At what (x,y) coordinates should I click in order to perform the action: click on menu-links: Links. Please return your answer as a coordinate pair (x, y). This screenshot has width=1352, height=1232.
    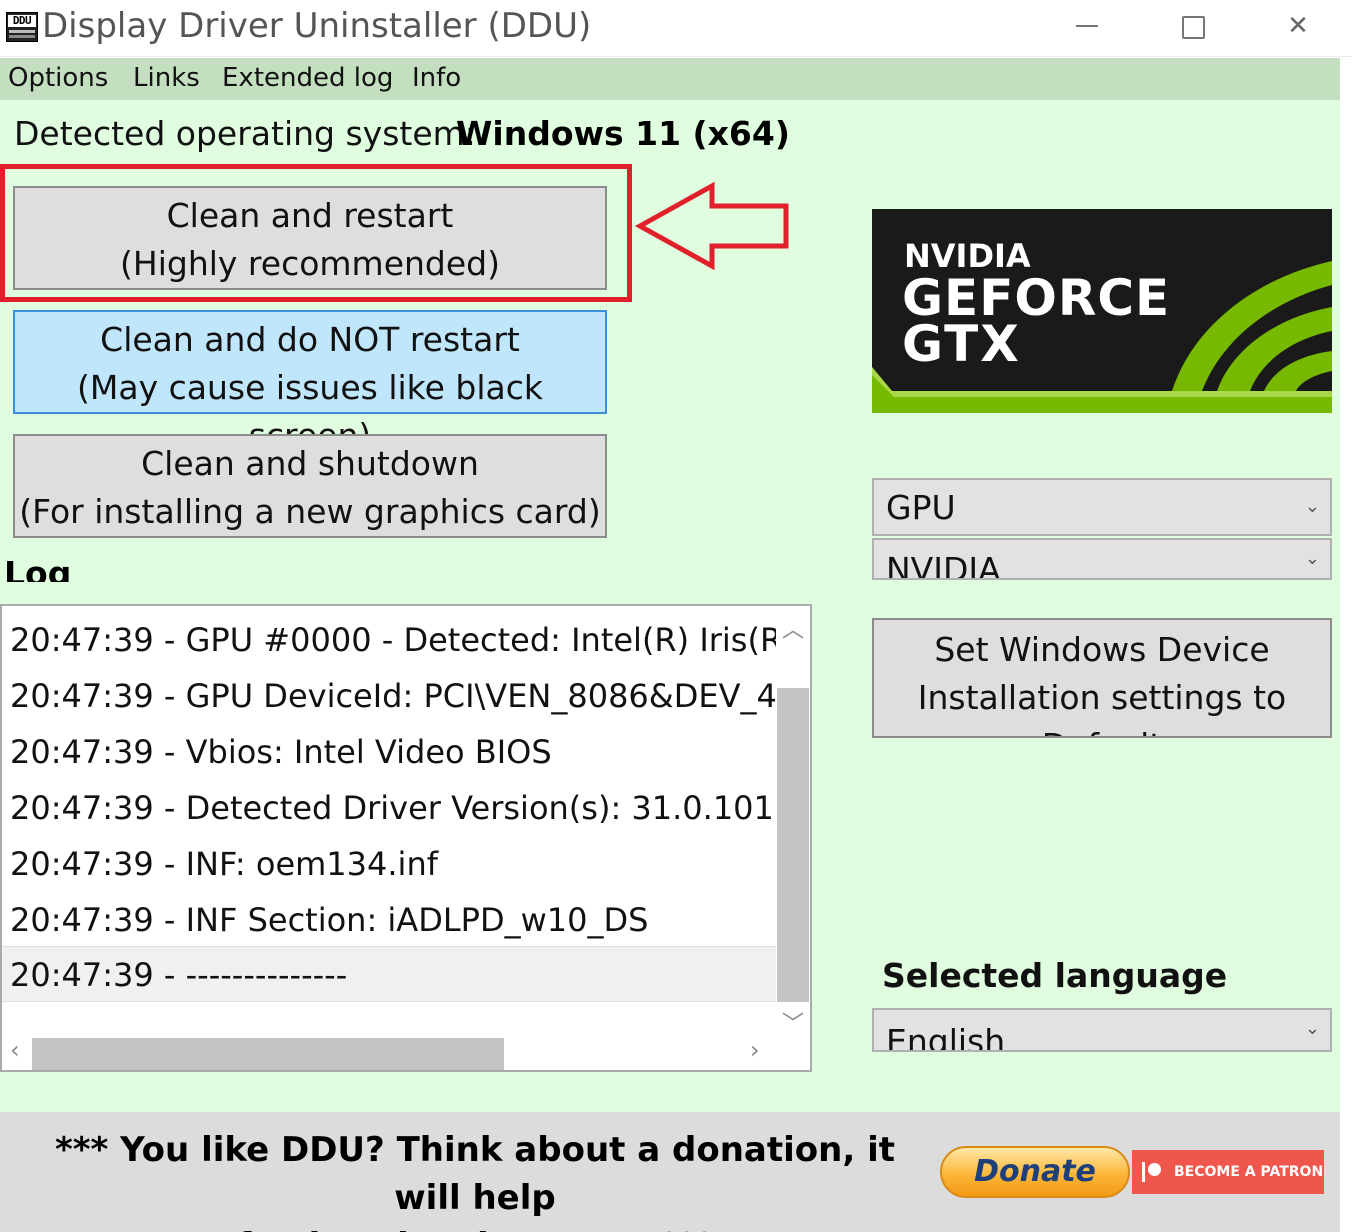
    Looking at the image, I should click on (166, 78).